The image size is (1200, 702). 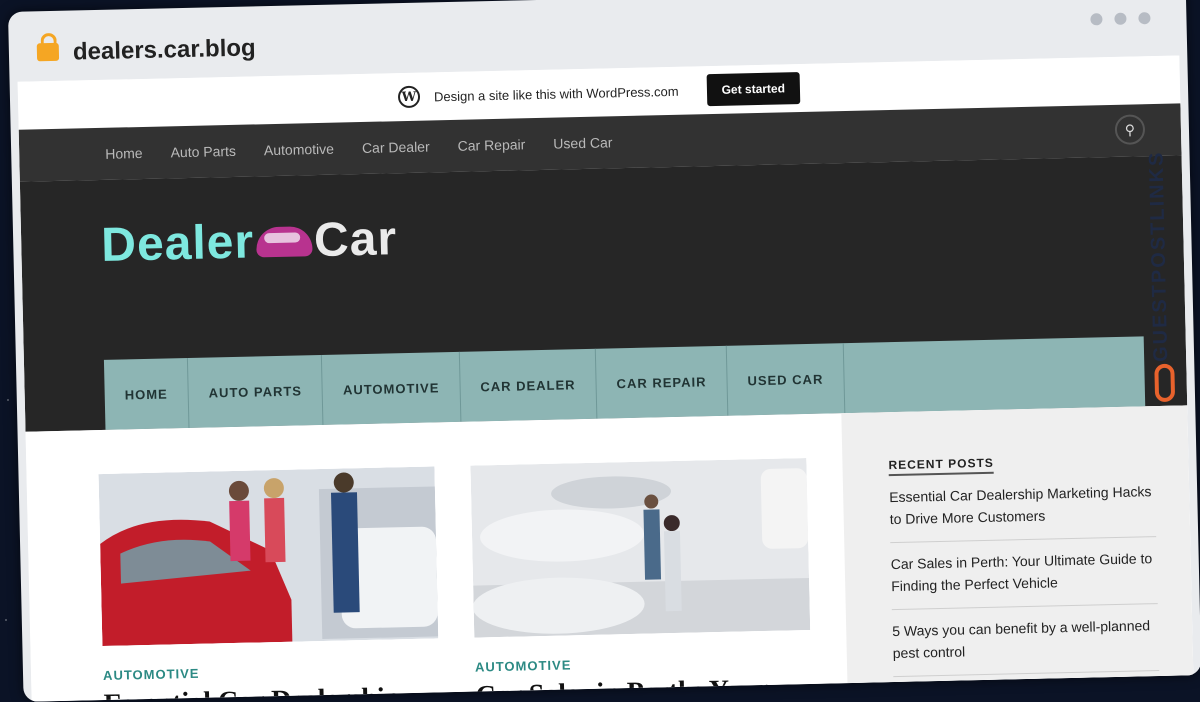 What do you see at coordinates (146, 394) in the screenshot?
I see `menu-item-home: HOME` at bounding box center [146, 394].